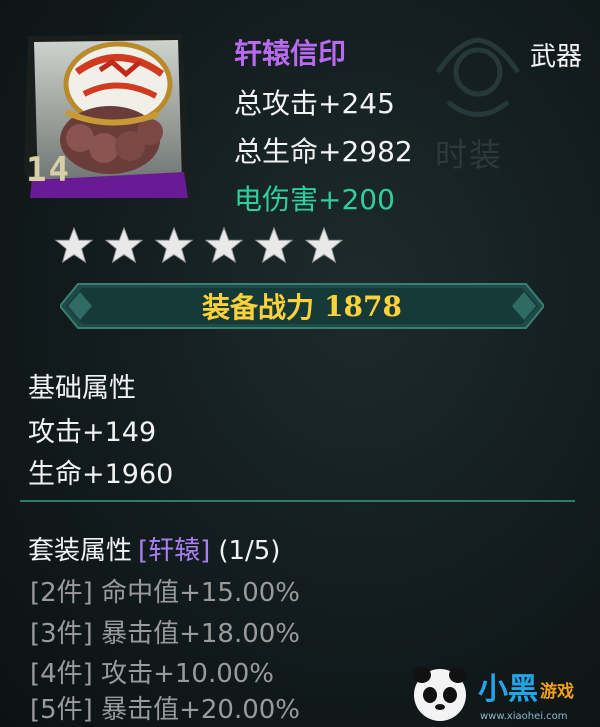 This screenshot has height=727, width=600. What do you see at coordinates (314, 199) in the screenshot?
I see `electric-damage-stat: 电伤害+200` at bounding box center [314, 199].